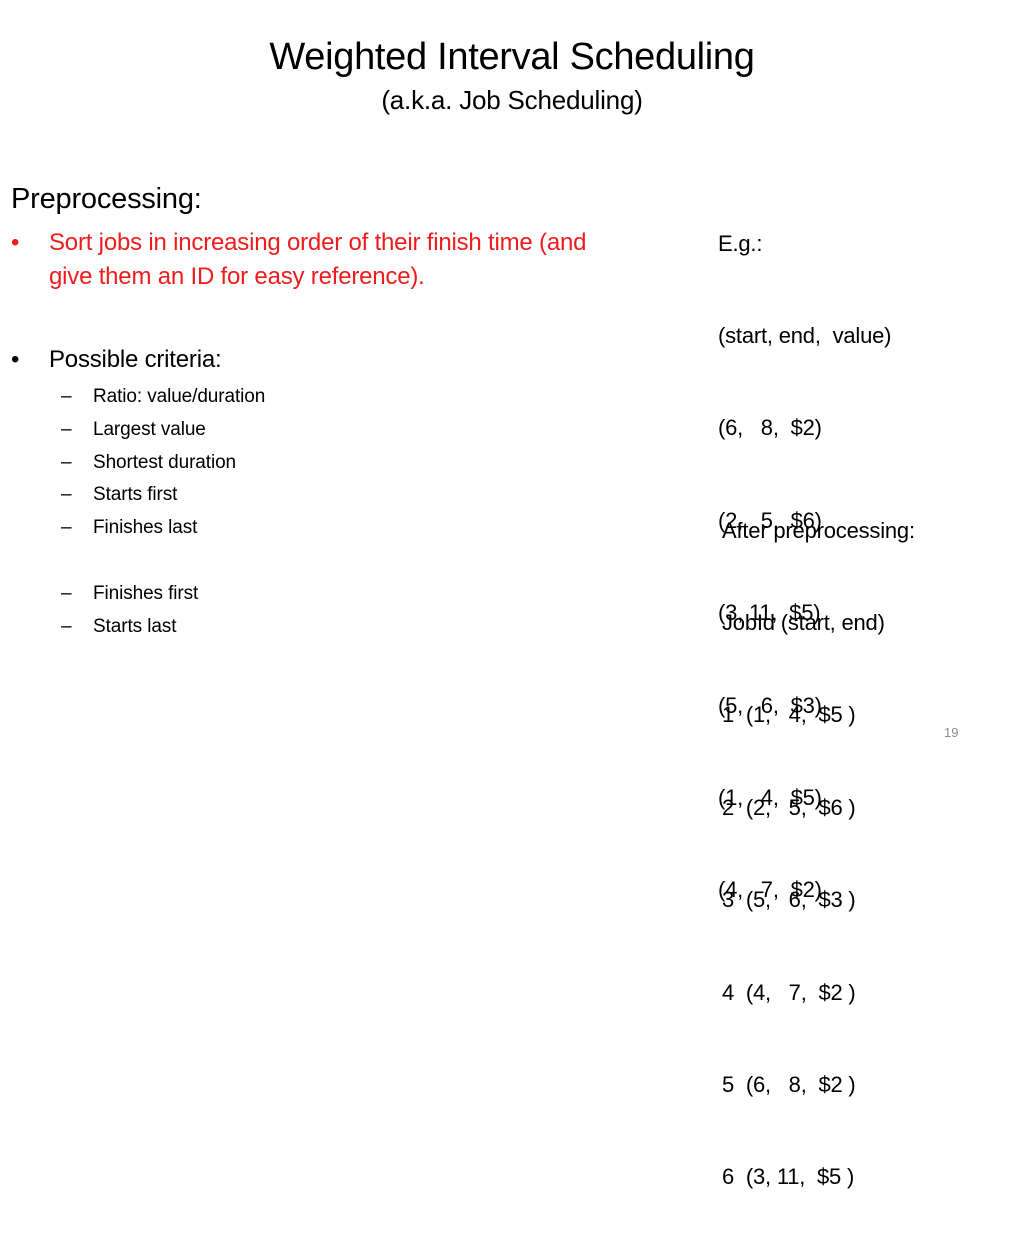 The height and width of the screenshot is (1255, 1024). What do you see at coordinates (740, 243) in the screenshot?
I see `example-heading: E.g.:` at bounding box center [740, 243].